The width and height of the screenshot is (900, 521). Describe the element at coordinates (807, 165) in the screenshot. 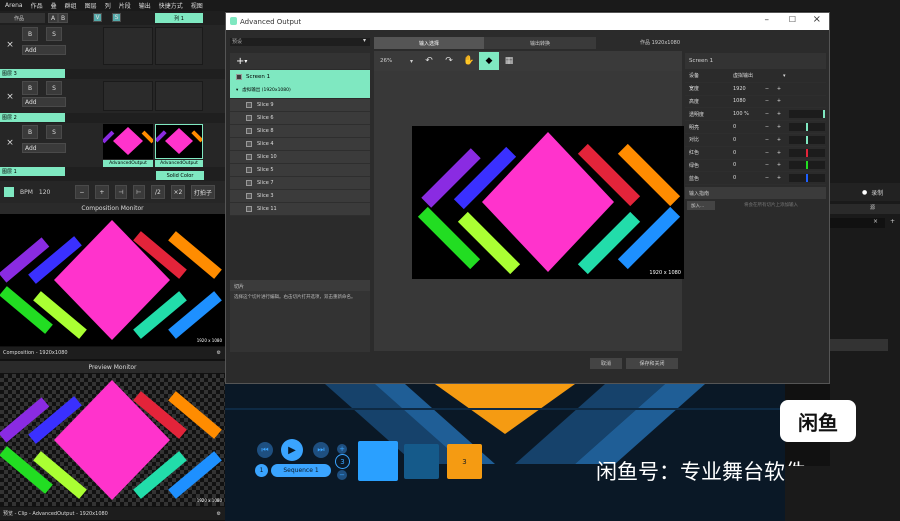

I see `green-slider` at that location.